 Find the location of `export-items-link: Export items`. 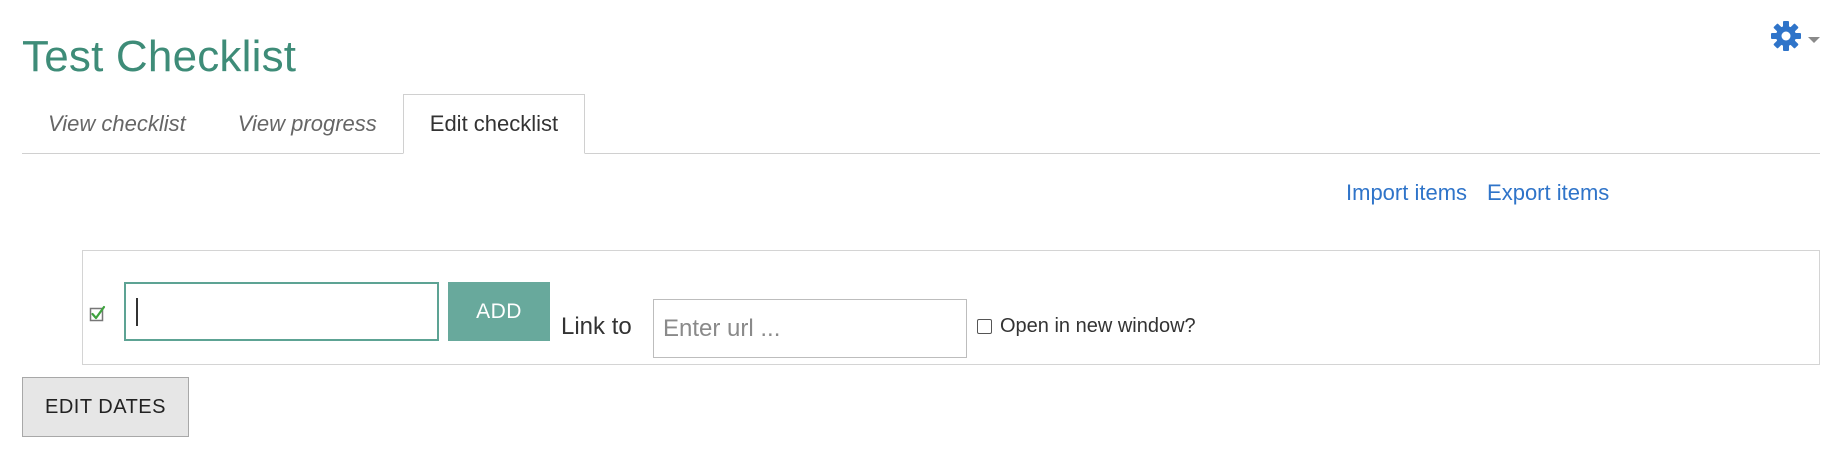

export-items-link: Export items is located at coordinates (1548, 193).